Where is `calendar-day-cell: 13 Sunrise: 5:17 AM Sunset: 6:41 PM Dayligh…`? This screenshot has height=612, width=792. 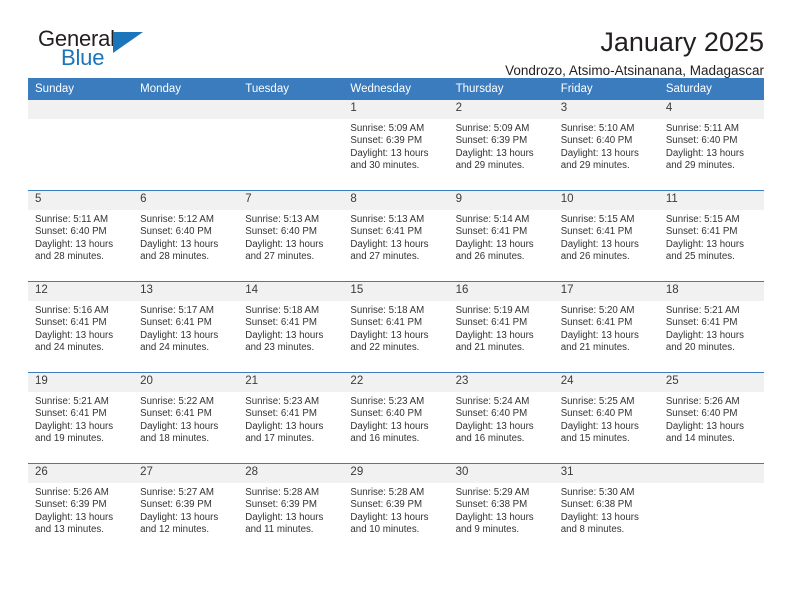 calendar-day-cell: 13 Sunrise: 5:17 AM Sunset: 6:41 PM Dayligh… is located at coordinates (186, 327).